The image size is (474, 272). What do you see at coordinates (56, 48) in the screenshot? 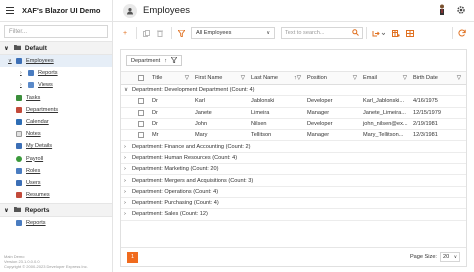
I see `sidebar-group-default: ∨ Default` at bounding box center [56, 48].